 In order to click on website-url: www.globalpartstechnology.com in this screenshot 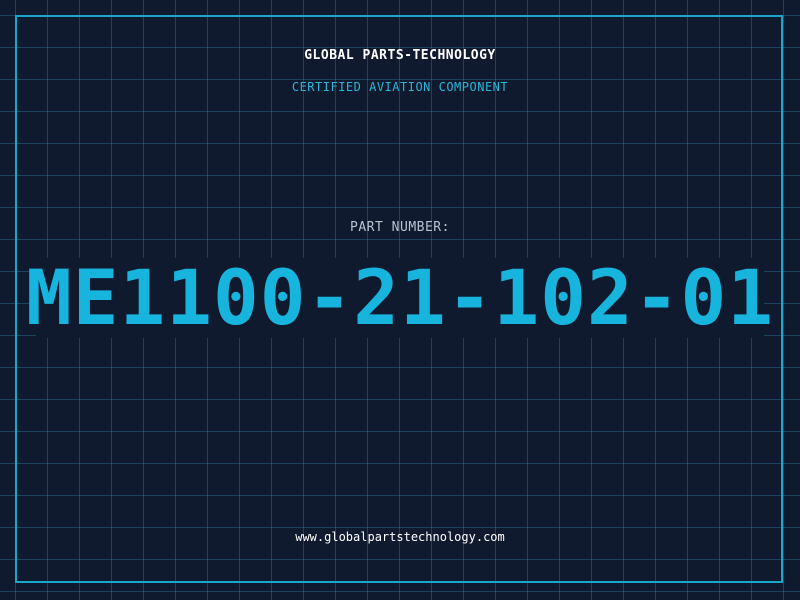, I will do `click(400, 537)`.